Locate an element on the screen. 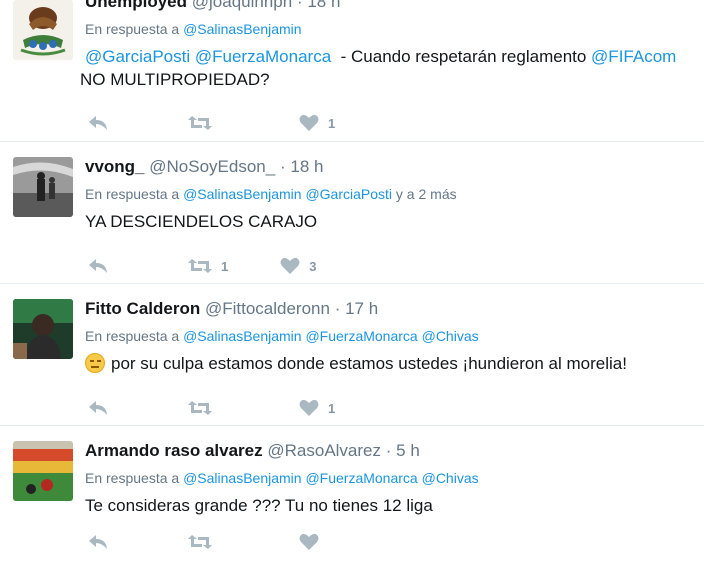  retweet-button: 1 is located at coordinates (208, 266).